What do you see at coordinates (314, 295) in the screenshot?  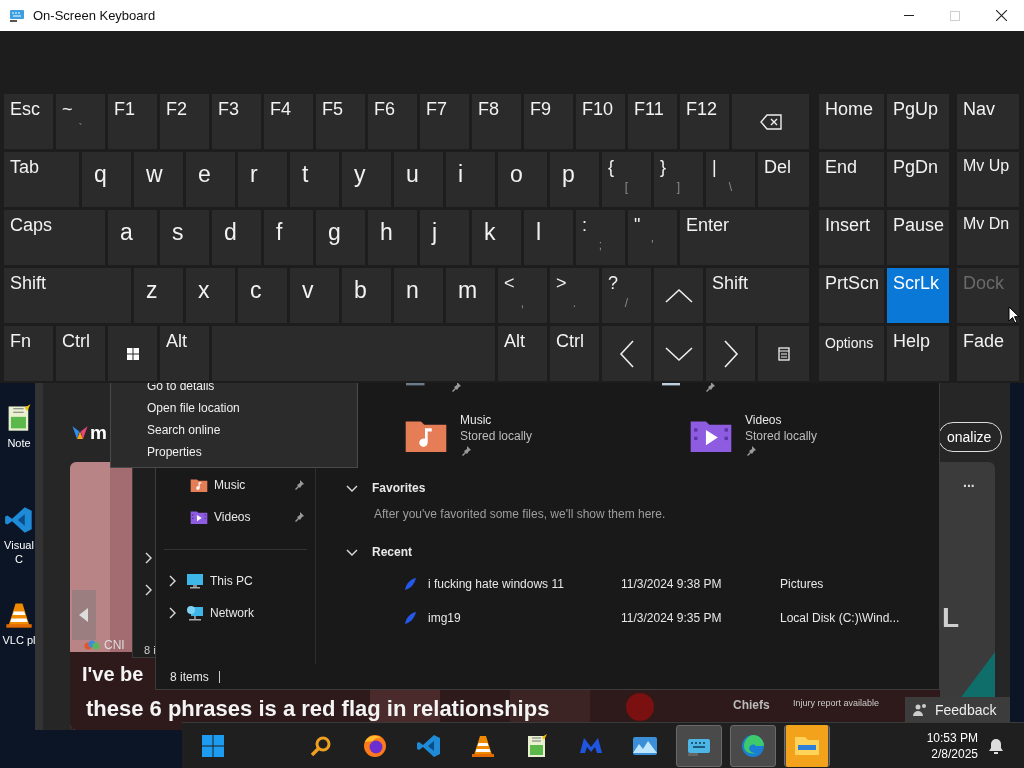 I see `keyboard-key: v` at bounding box center [314, 295].